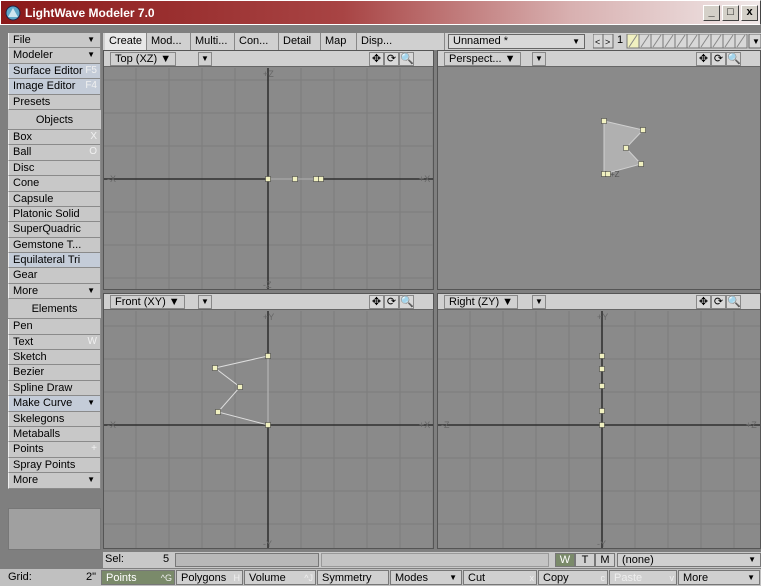 The width and height of the screenshot is (761, 586). I want to click on cut-button: Cut x, so click(500, 577).